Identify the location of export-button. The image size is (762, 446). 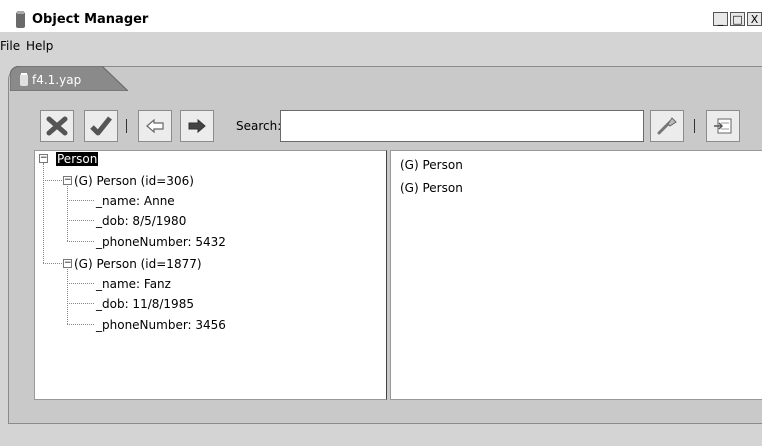
(723, 126).